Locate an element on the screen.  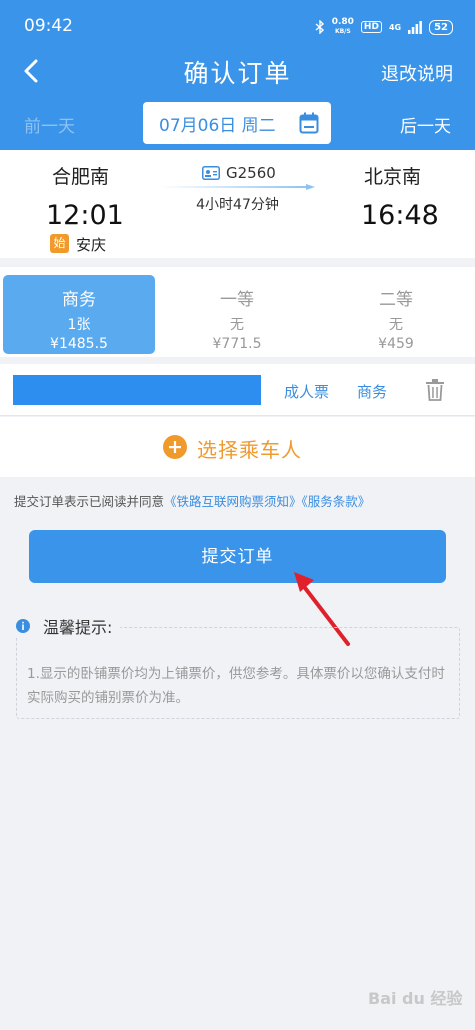
tips-header: 温馨提示: is located at coordinates (68, 626).